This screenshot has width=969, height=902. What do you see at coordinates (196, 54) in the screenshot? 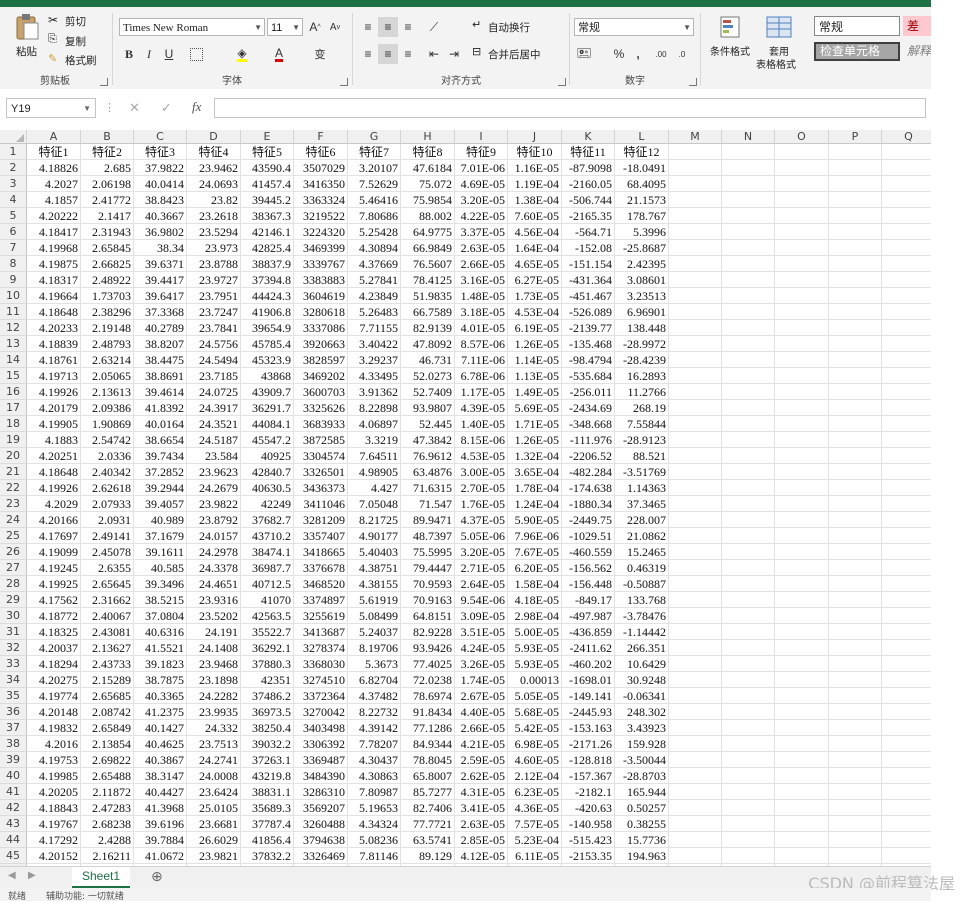
I see `borders-button` at bounding box center [196, 54].